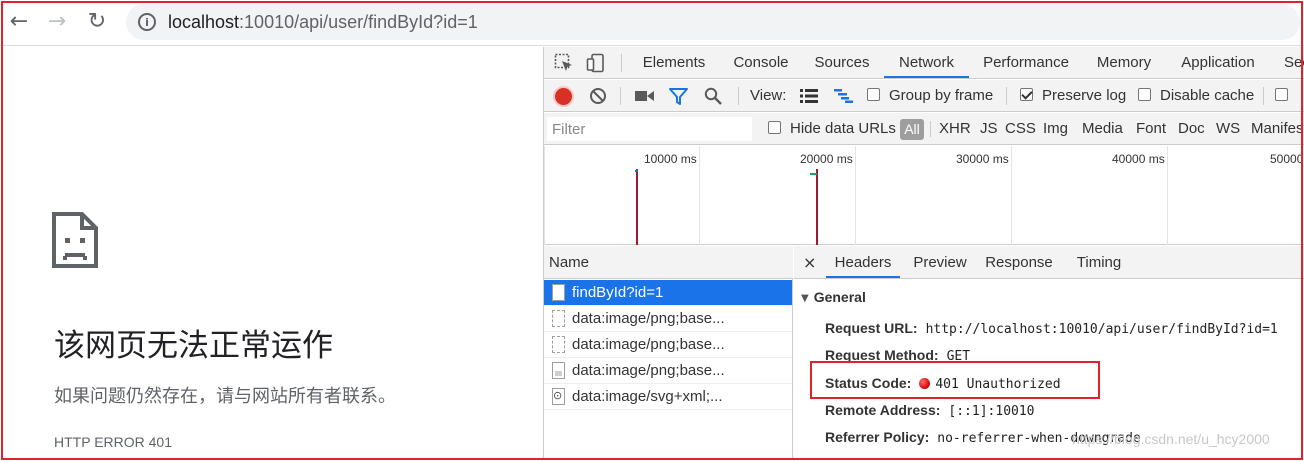 This screenshot has height=462, width=1304. I want to click on tab-elements: Elements, so click(674, 62).